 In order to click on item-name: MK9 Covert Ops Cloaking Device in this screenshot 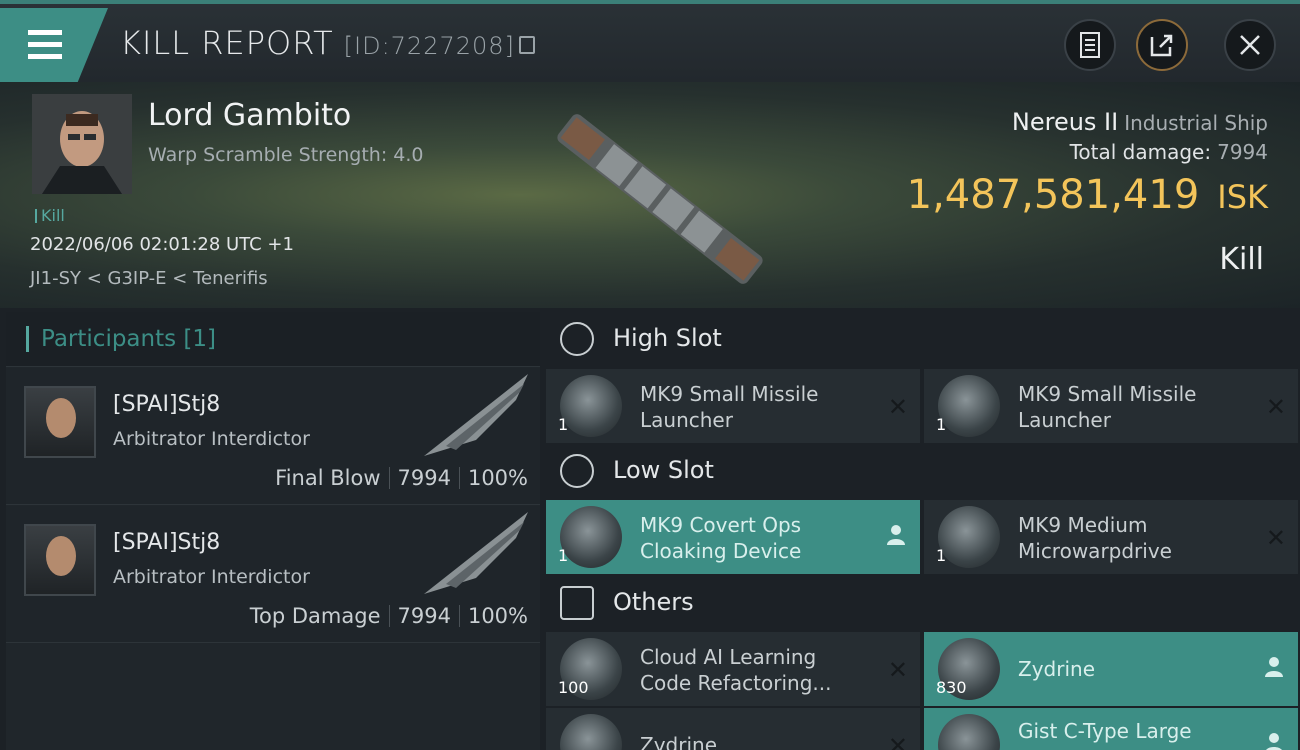, I will do `click(721, 538)`.